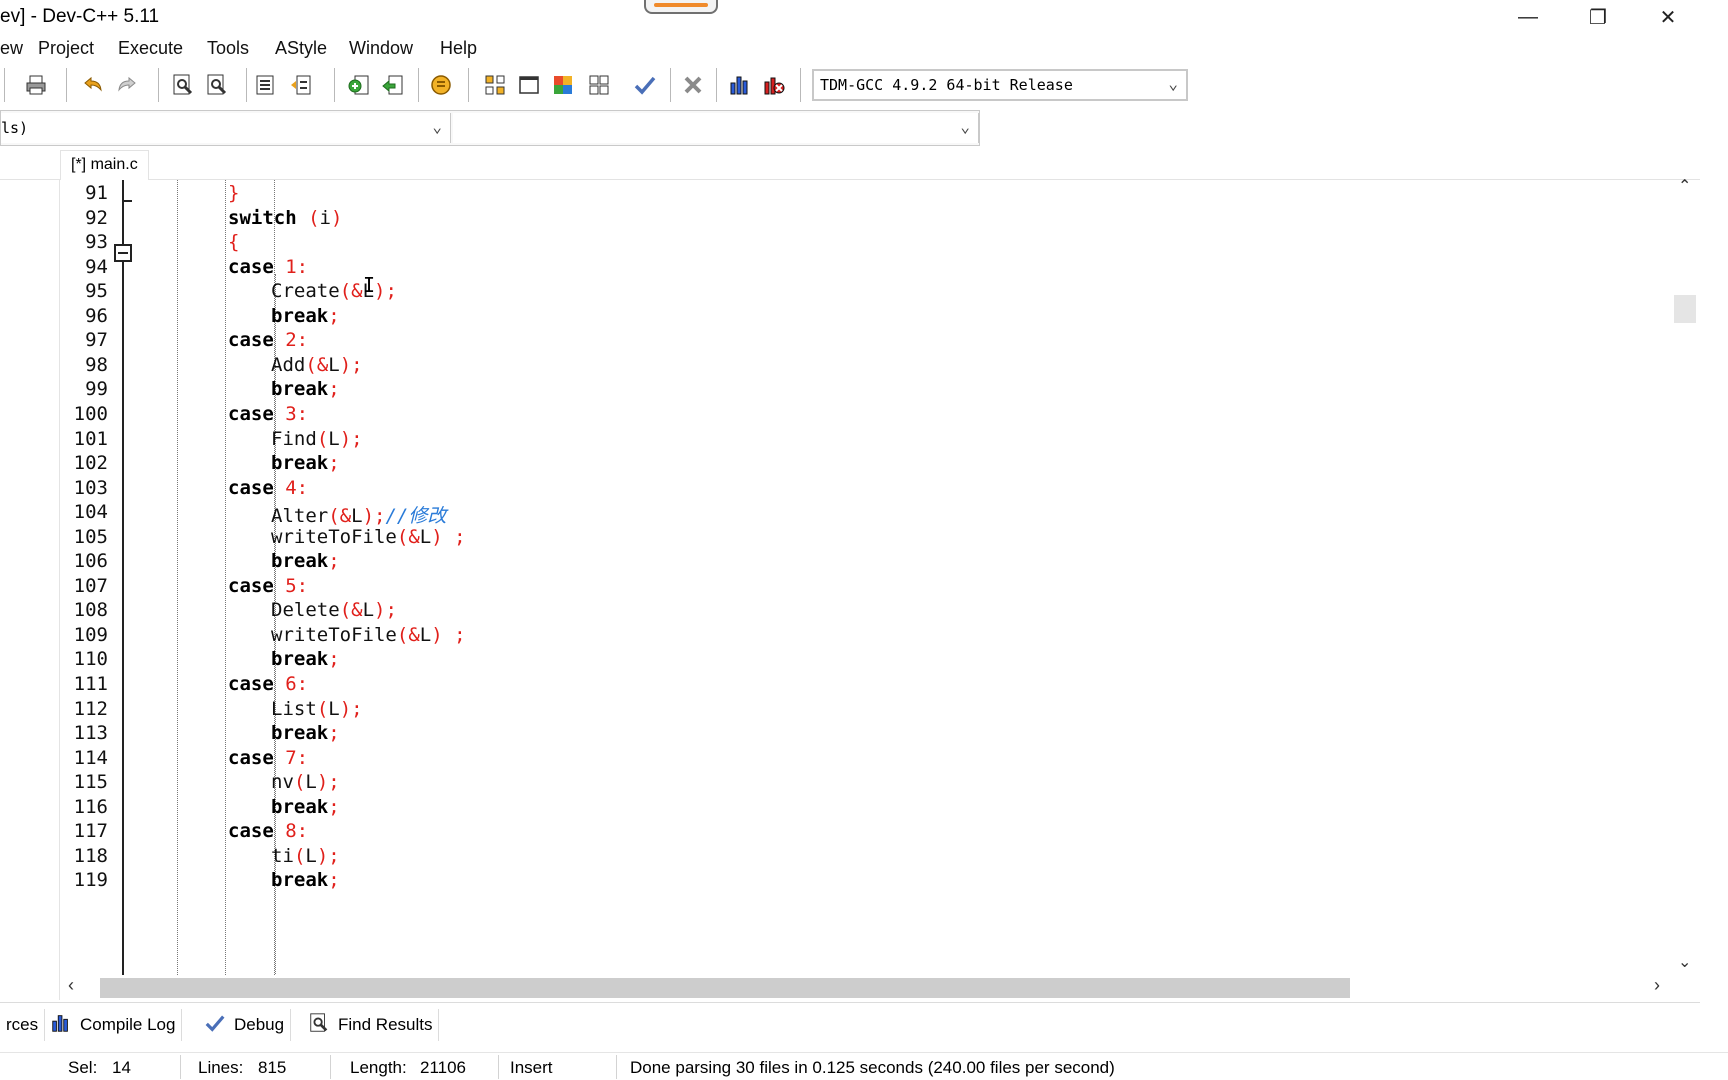  What do you see at coordinates (1685, 576) in the screenshot?
I see `vertical-scrollbar: ⌃ ⌄` at bounding box center [1685, 576].